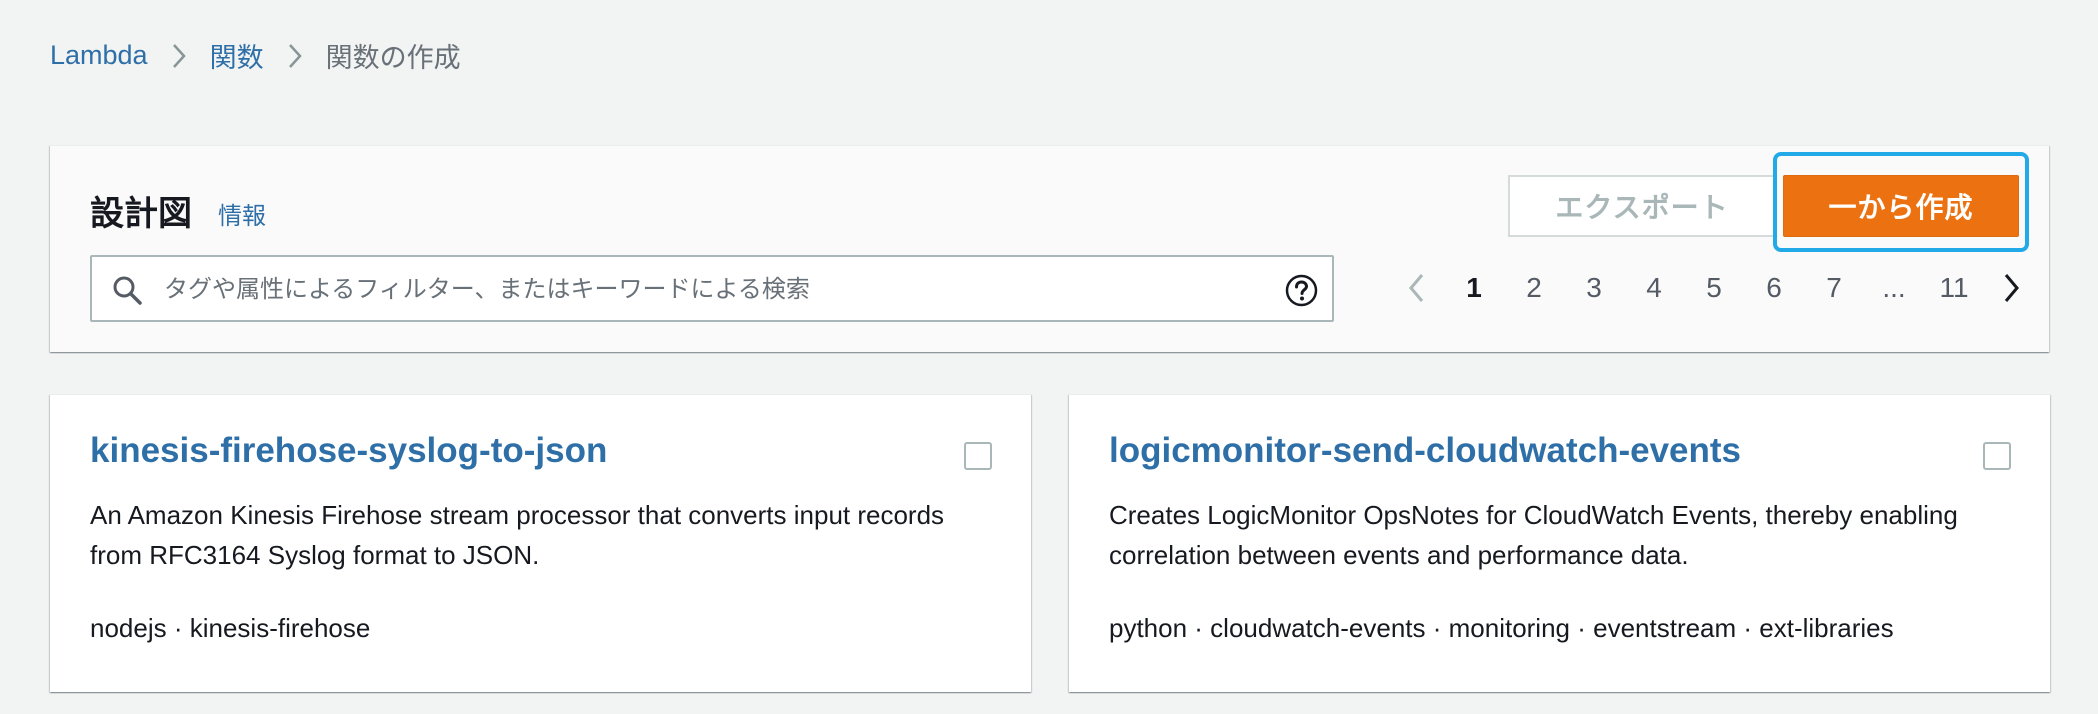  What do you see at coordinates (1774, 288) in the screenshot?
I see `page-6: 6` at bounding box center [1774, 288].